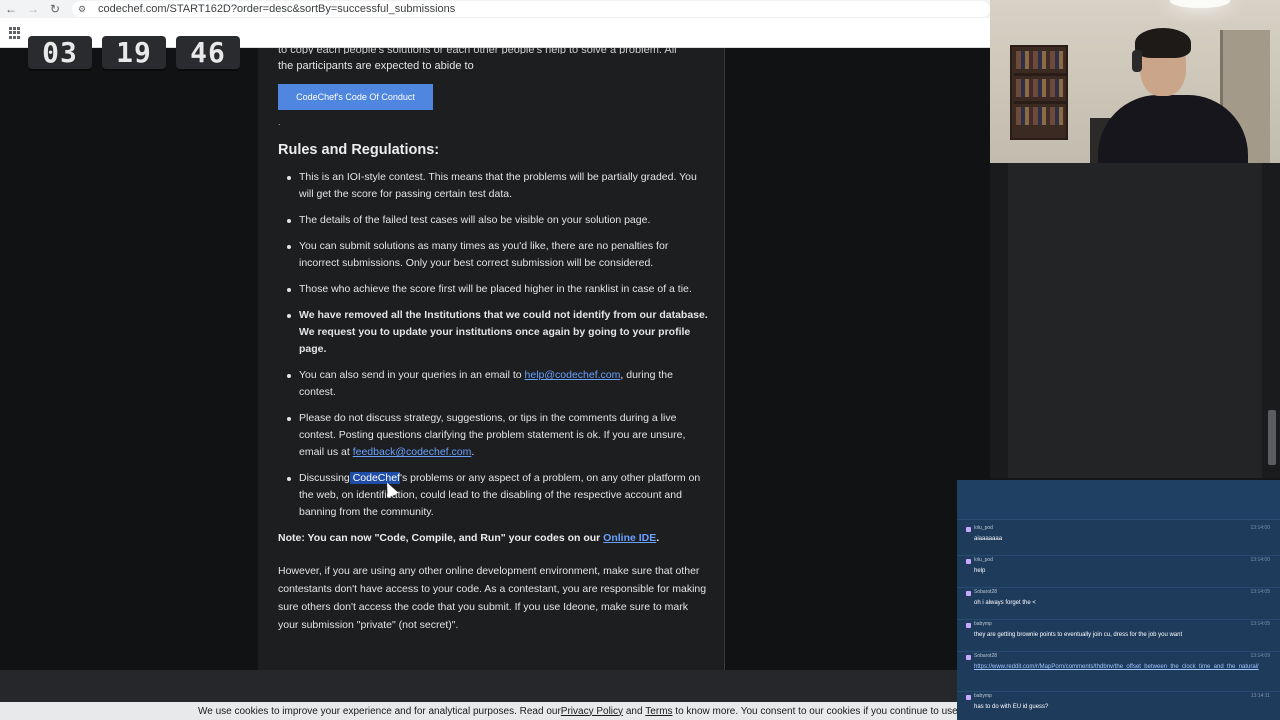 Image resolution: width=1280 pixels, height=720 pixels. What do you see at coordinates (573, 375) in the screenshot?
I see `help-email-link: help@codechef.com` at bounding box center [573, 375].